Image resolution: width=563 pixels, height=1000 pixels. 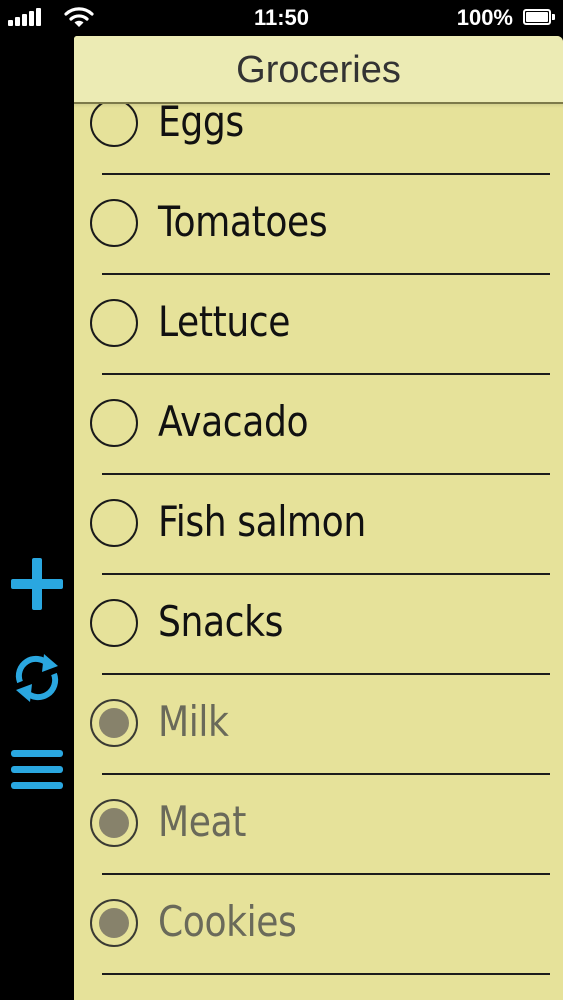 I want to click on header-shadow, so click(x=318, y=106).